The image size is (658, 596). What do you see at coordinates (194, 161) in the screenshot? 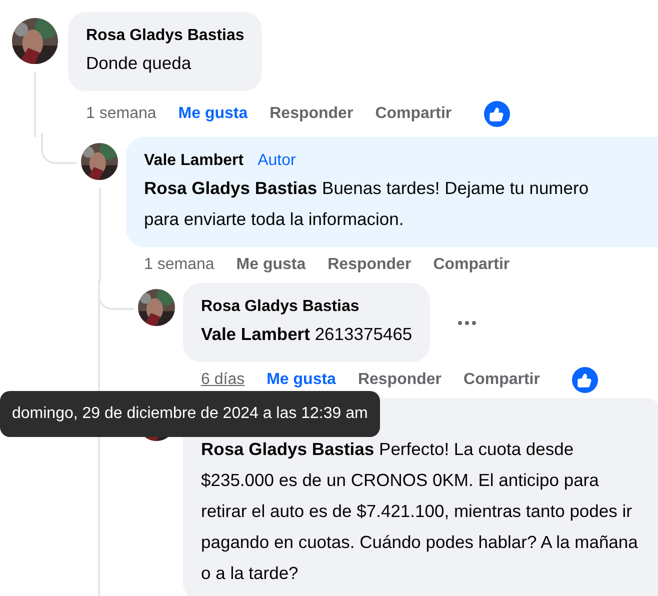
I see `author-name: Vale Lambert` at bounding box center [194, 161].